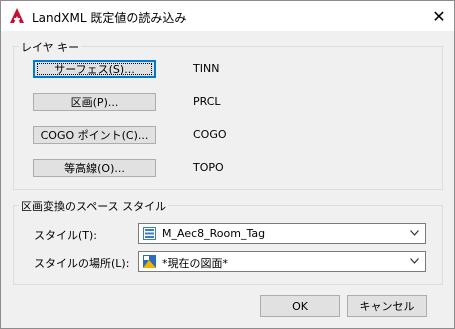 The width and height of the screenshot is (455, 329). Describe the element at coordinates (206, 68) in the screenshot. I see `surface-layer-value: TINN` at that location.